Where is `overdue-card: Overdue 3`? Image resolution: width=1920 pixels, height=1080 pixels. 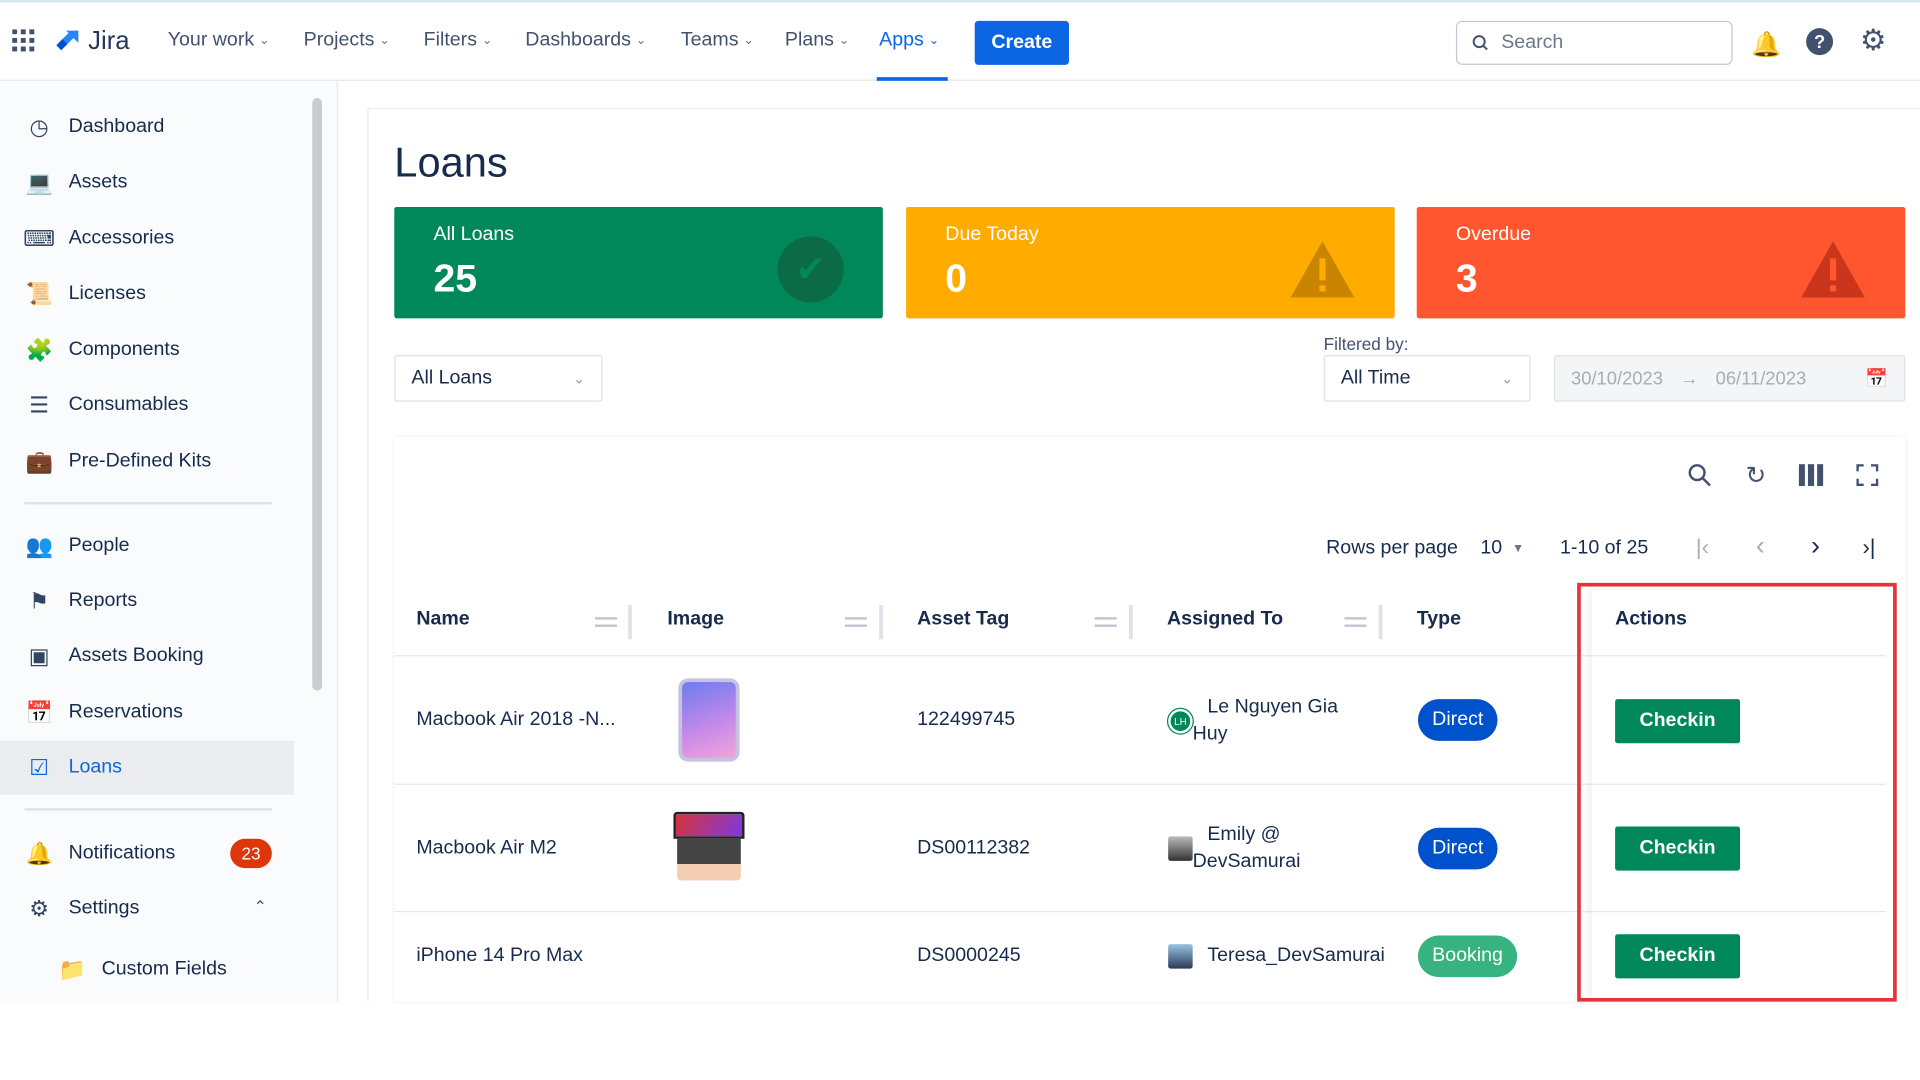 overdue-card: Overdue 3 is located at coordinates (1661, 262).